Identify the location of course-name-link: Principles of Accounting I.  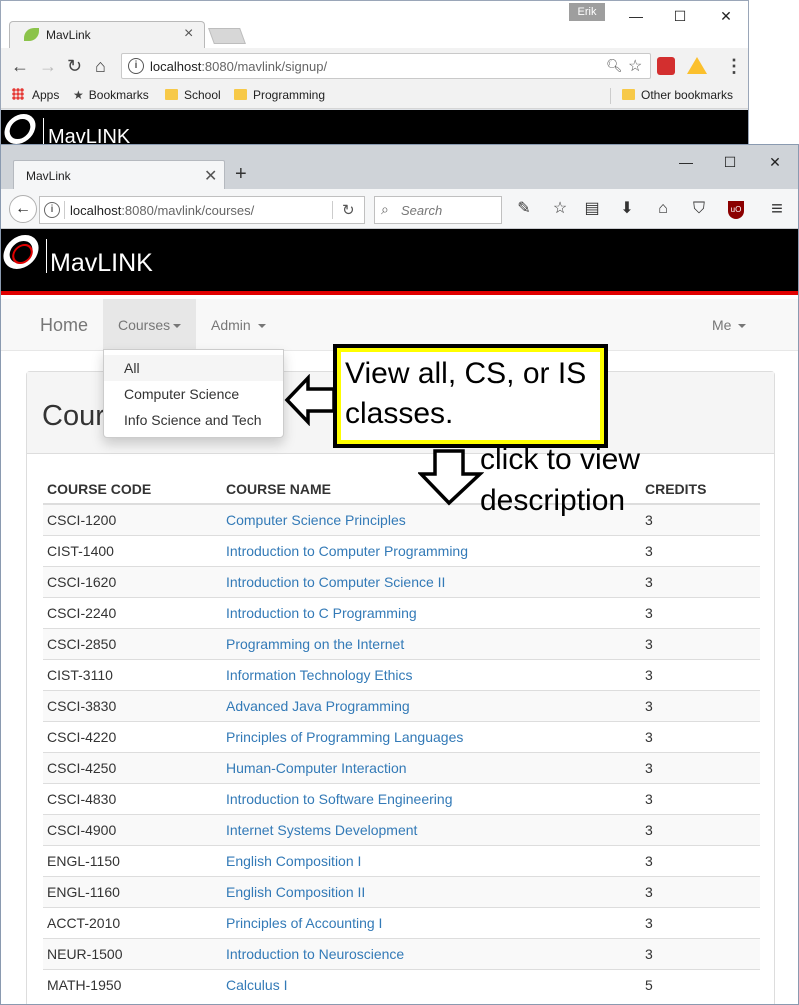
(431, 922).